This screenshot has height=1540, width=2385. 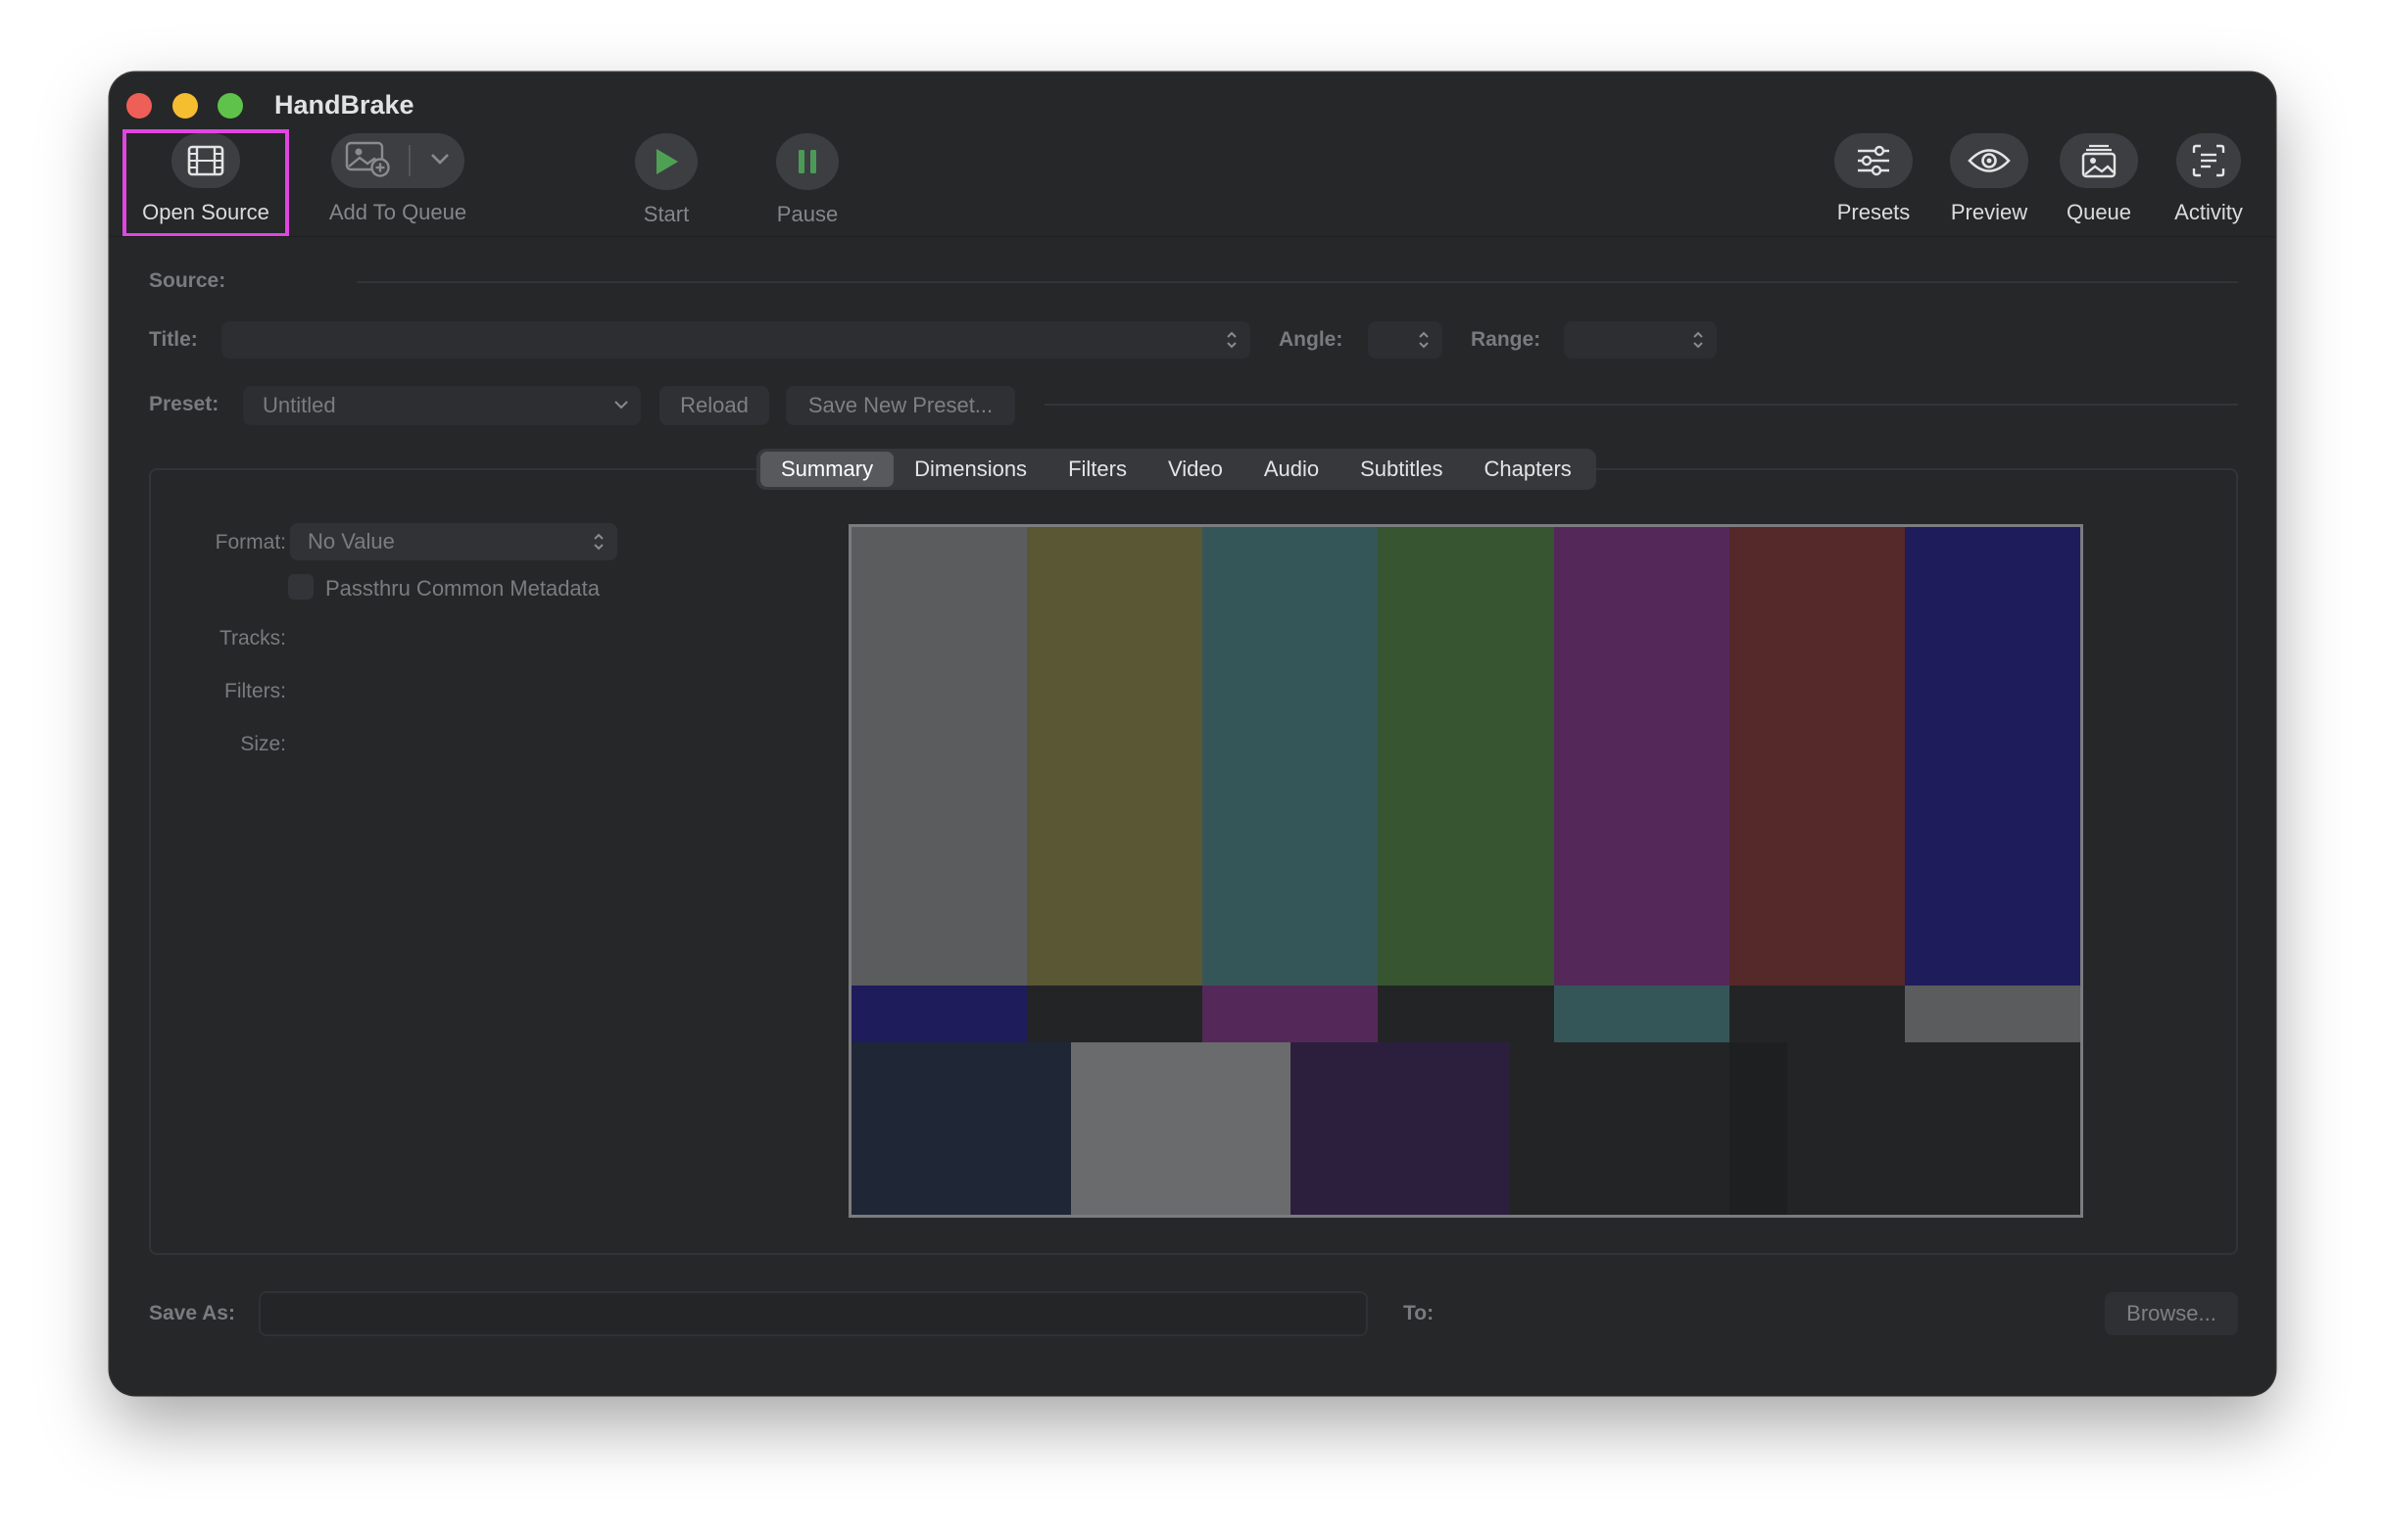 I want to click on add-photo-icon, so click(x=367, y=161).